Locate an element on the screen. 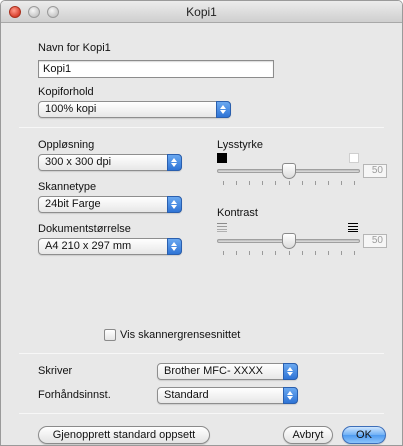  titlebar: Kopi1 is located at coordinates (201, 12).